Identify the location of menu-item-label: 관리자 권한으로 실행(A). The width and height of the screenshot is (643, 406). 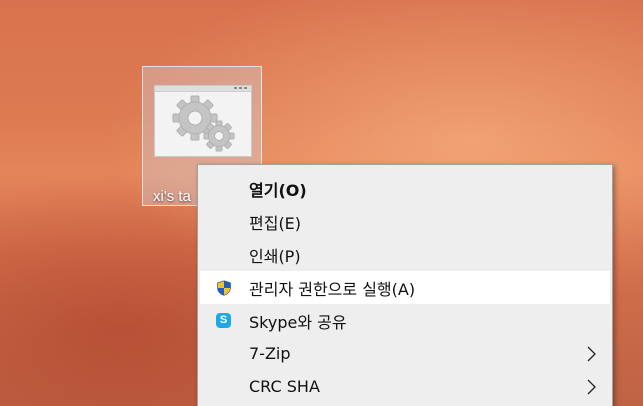
(332, 289).